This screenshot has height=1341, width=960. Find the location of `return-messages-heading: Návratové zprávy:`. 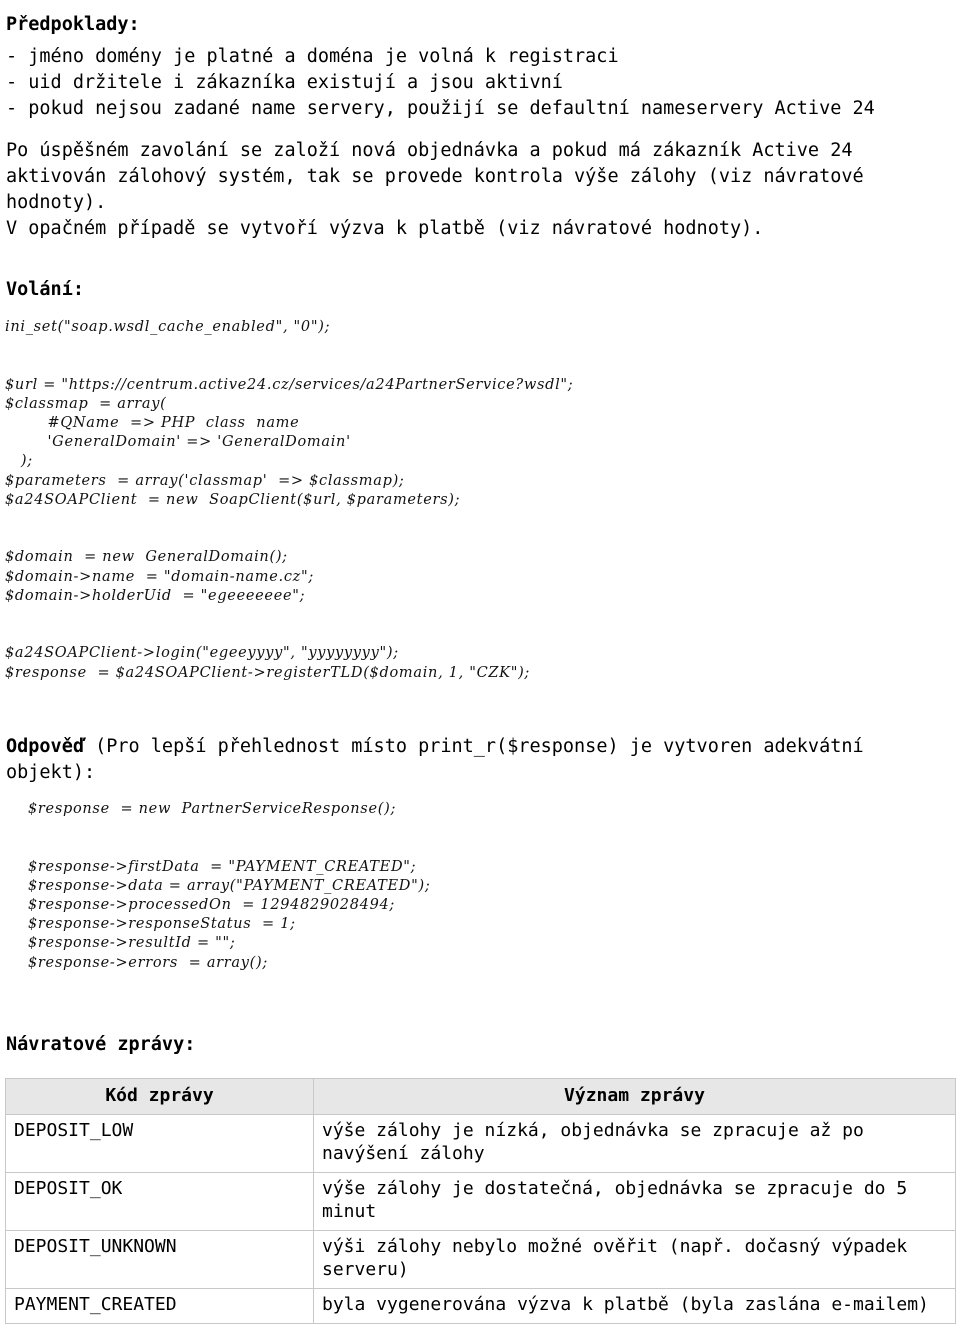

return-messages-heading: Návratové zprávy: is located at coordinates (101, 1044).